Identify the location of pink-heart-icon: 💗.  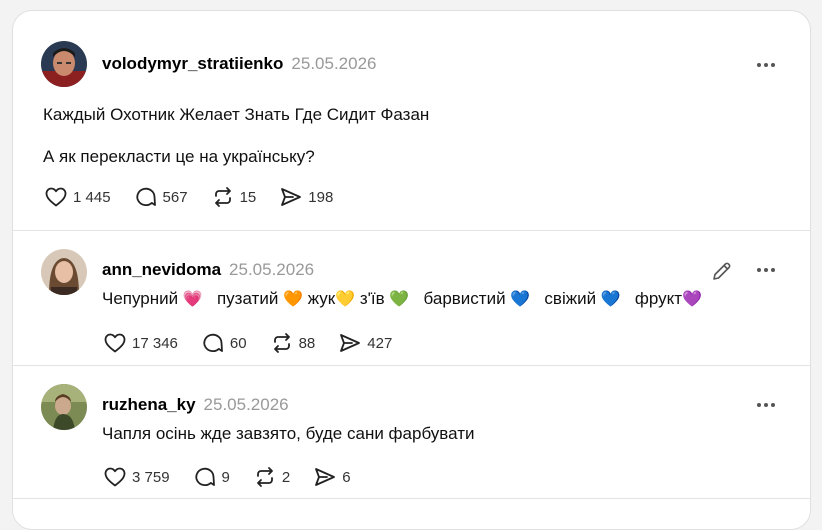
(192, 298).